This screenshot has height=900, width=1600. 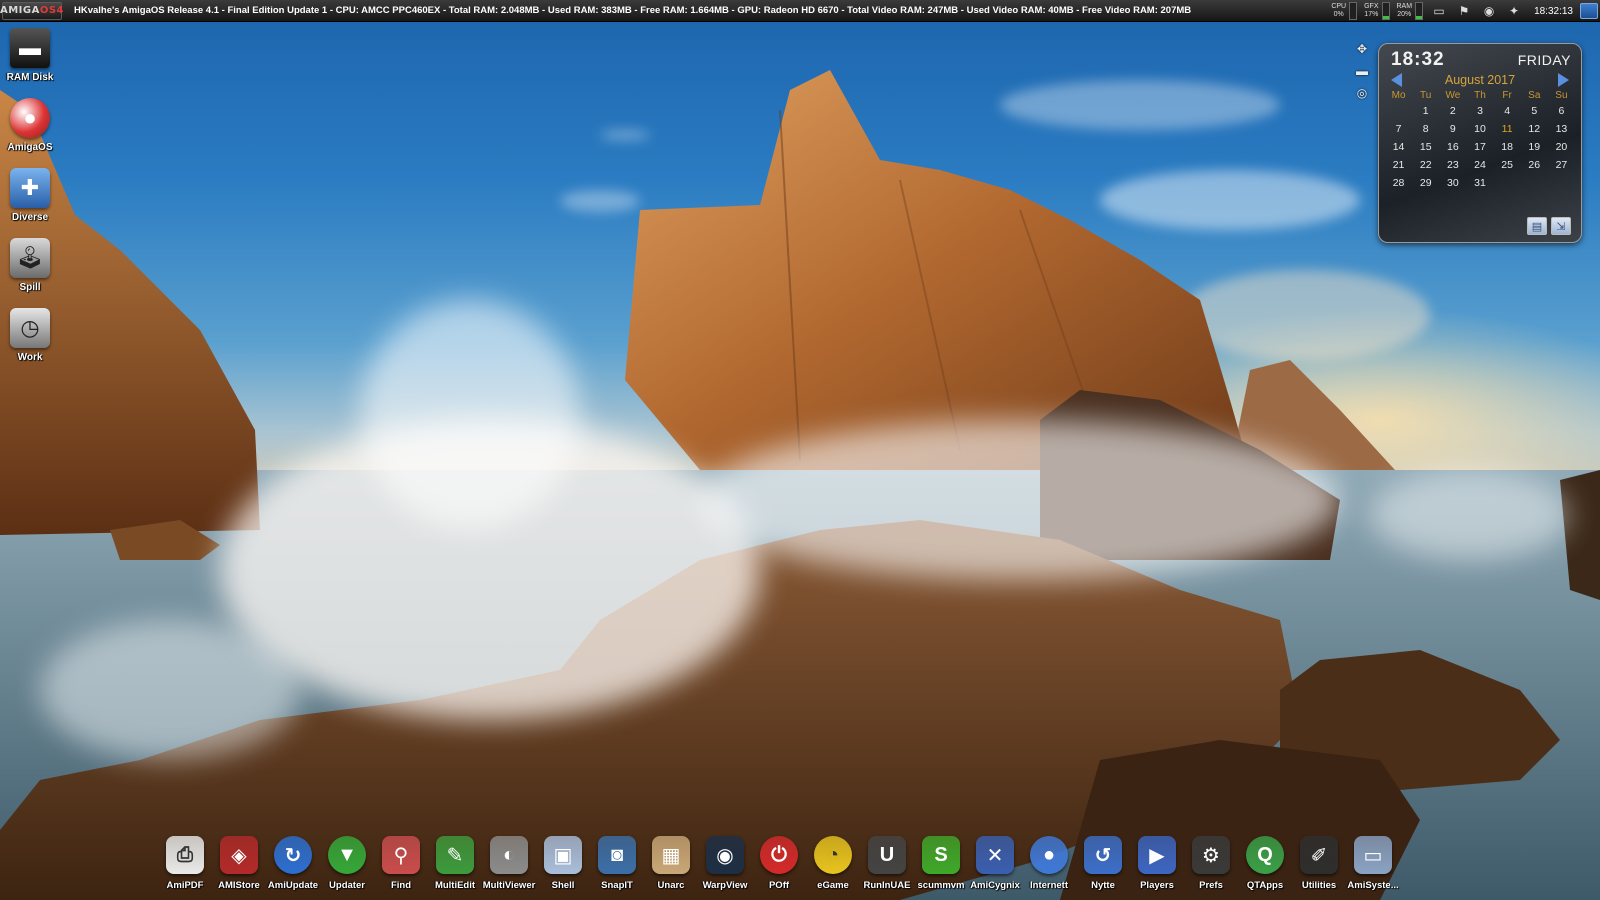 I want to click on screen-depth-icon, so click(x=1589, y=11).